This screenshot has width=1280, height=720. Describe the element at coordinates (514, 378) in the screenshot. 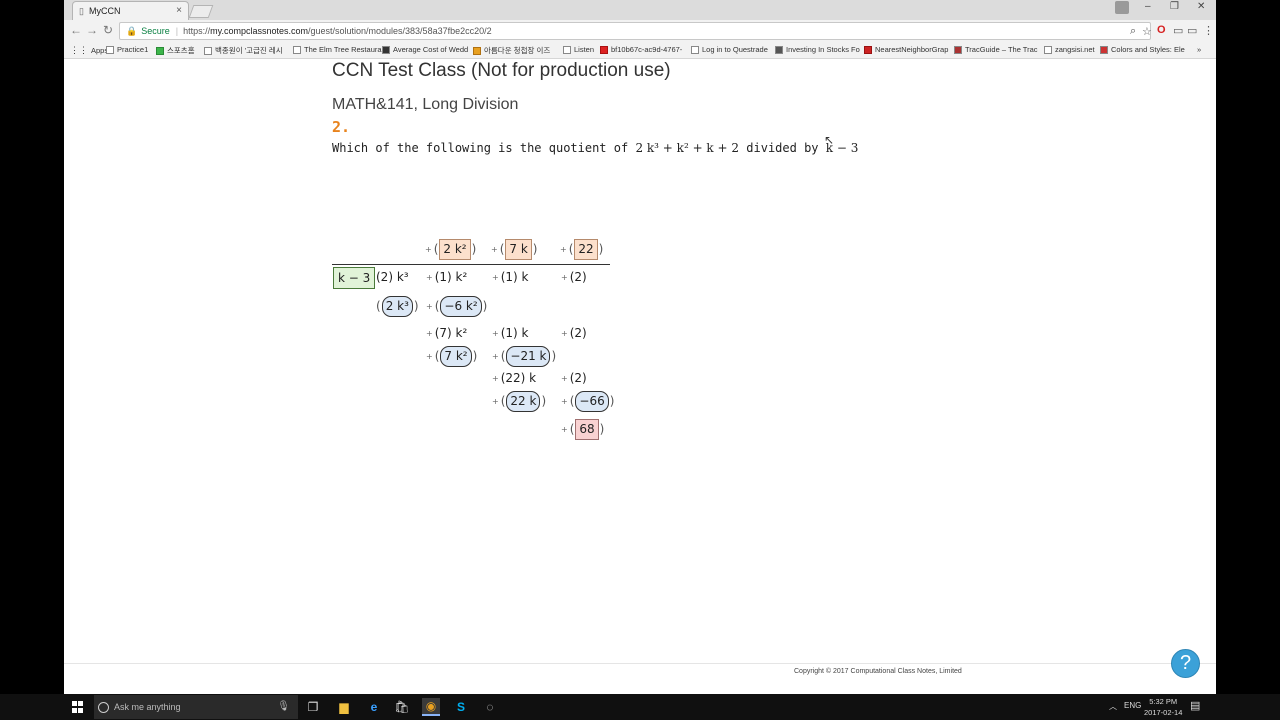

I see `partial-remainder-term: + (22) k` at that location.